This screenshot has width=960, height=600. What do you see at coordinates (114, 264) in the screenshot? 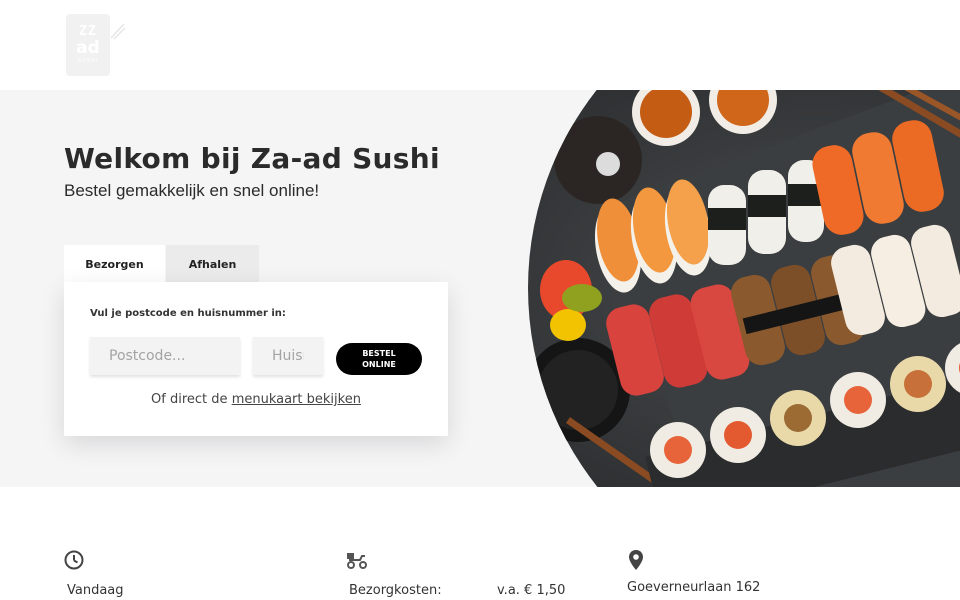
I see `tab-bezorgen: Bezorgen` at bounding box center [114, 264].